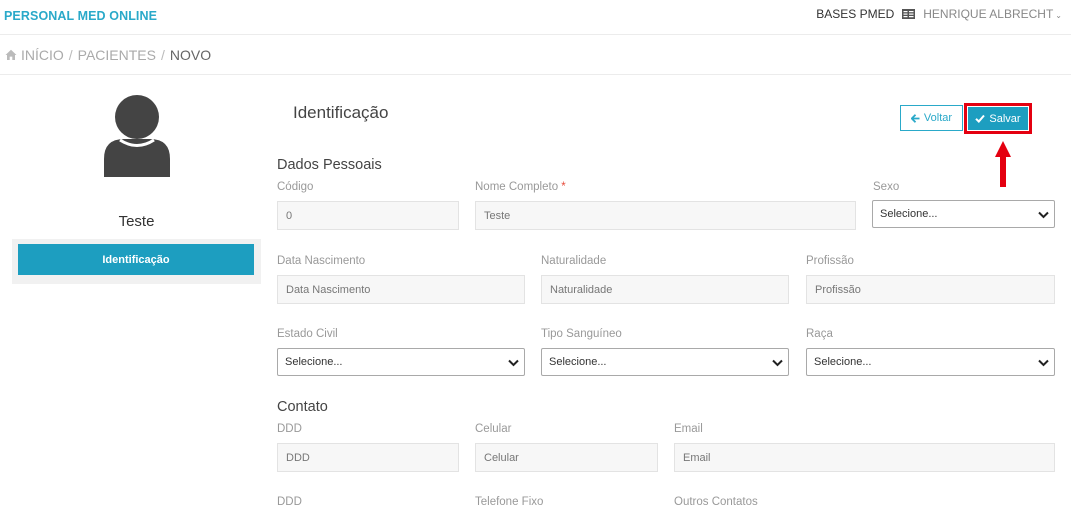 Image resolution: width=1071 pixels, height=516 pixels. I want to click on user-menu: HENRIQUE ALBRECHT ⌄, so click(992, 14).